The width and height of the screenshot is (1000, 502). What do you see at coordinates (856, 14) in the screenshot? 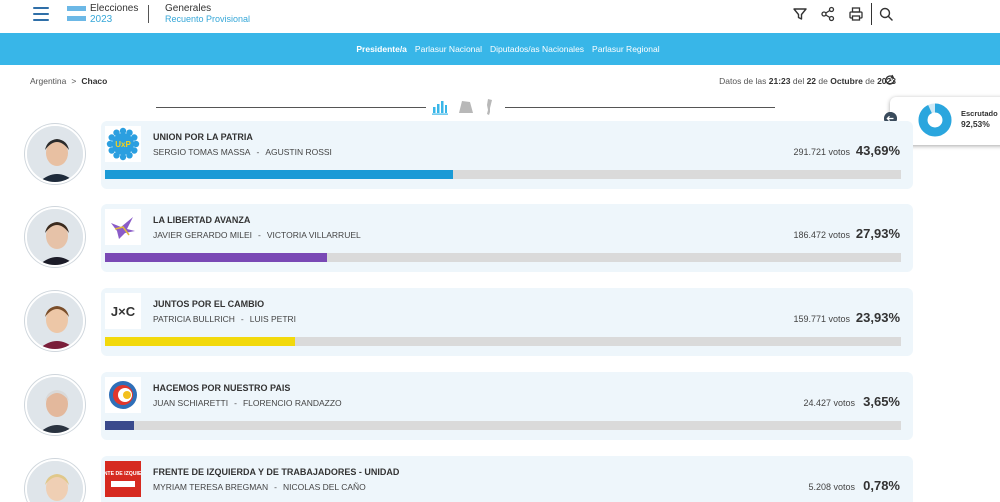
I see `print-icon` at bounding box center [856, 14].